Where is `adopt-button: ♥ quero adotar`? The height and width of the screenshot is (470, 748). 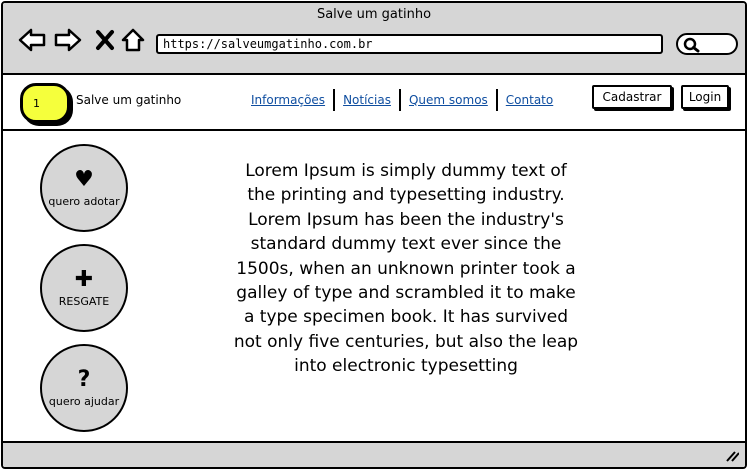 adopt-button: ♥ quero adotar is located at coordinates (84, 188).